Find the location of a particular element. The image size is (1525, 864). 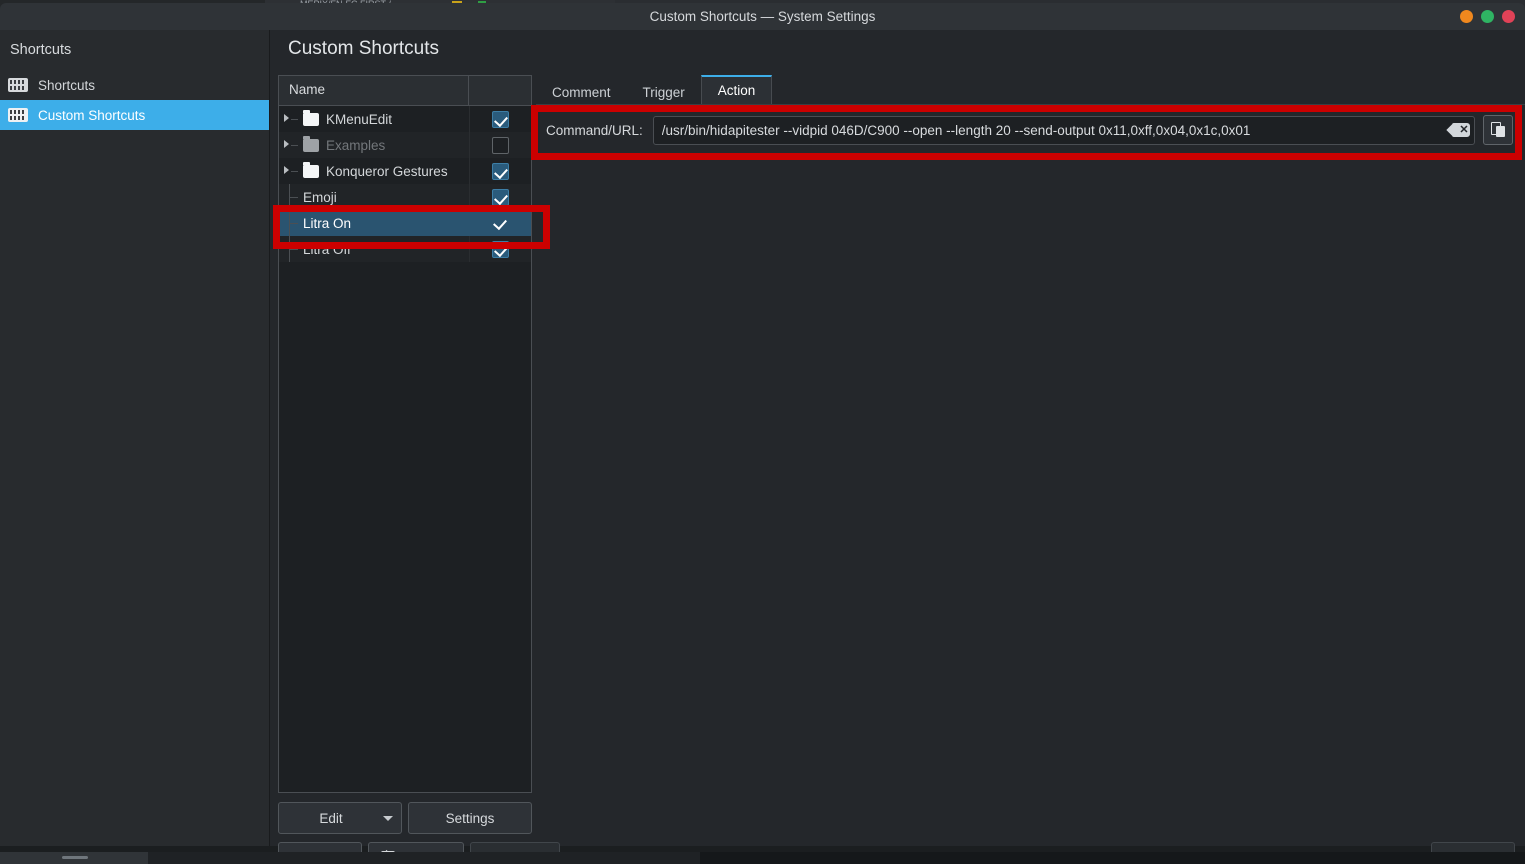

tab-label: Comment is located at coordinates (581, 92).